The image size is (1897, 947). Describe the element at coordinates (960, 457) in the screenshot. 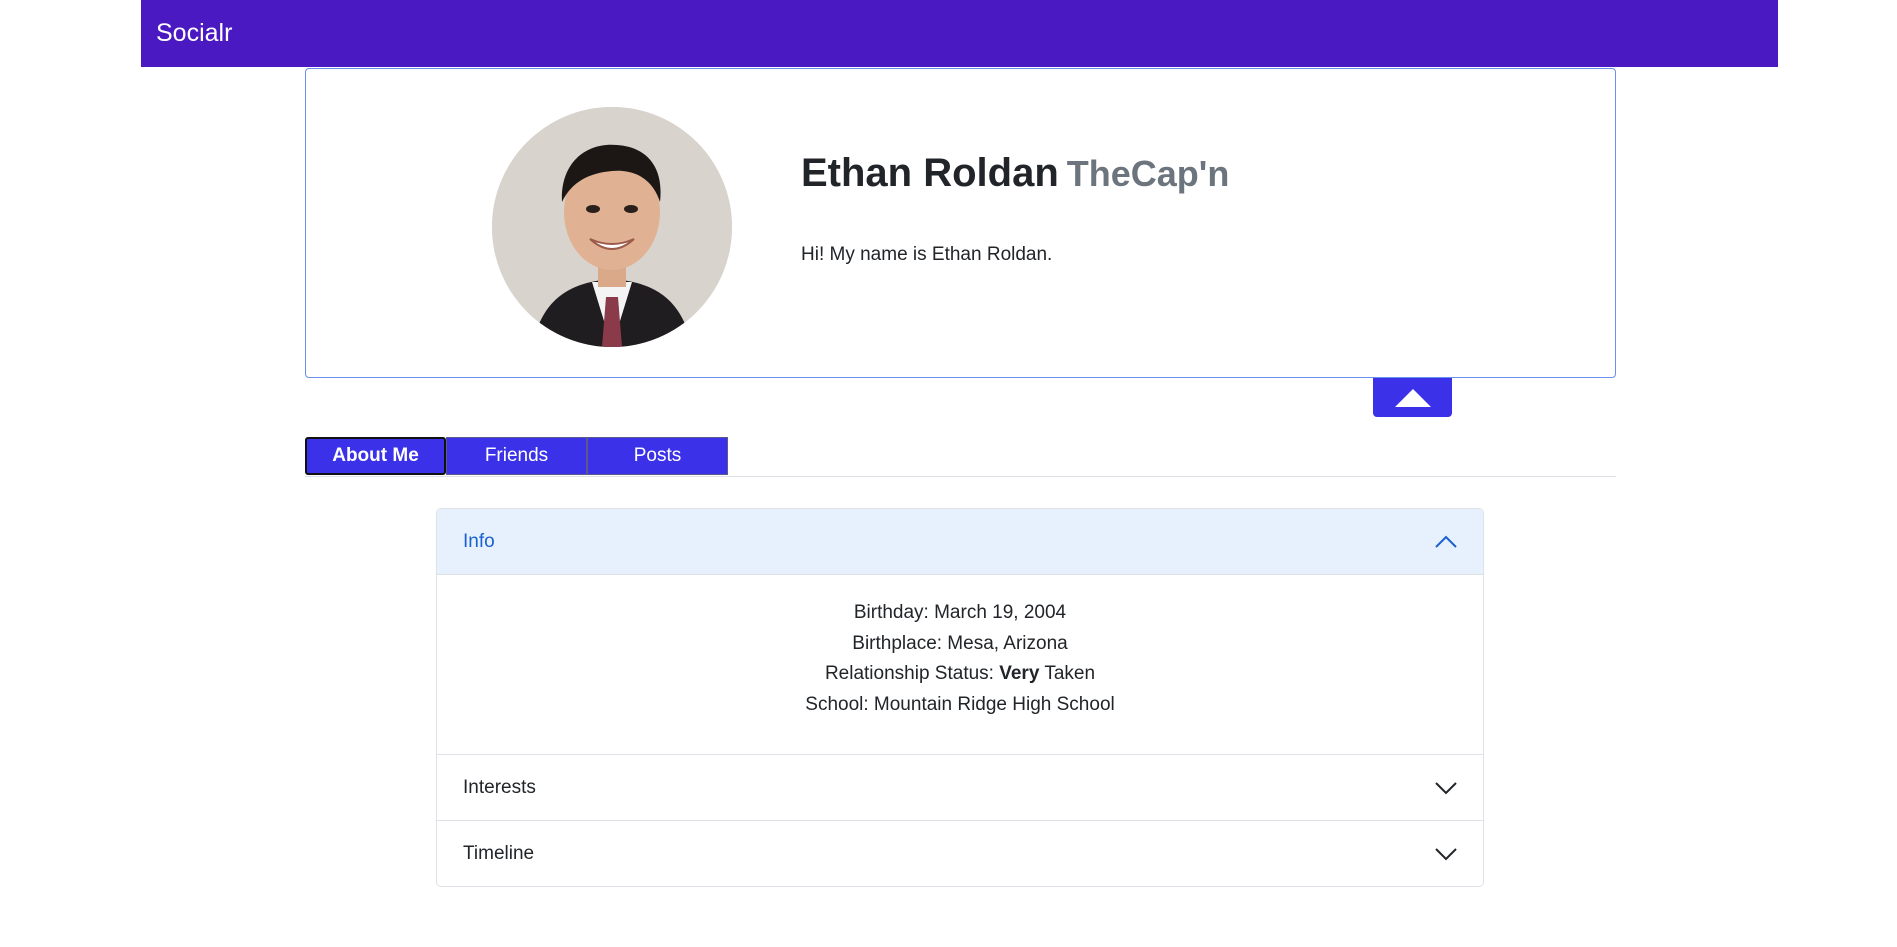

I see `profile-tabs: About Me Friends Posts` at that location.